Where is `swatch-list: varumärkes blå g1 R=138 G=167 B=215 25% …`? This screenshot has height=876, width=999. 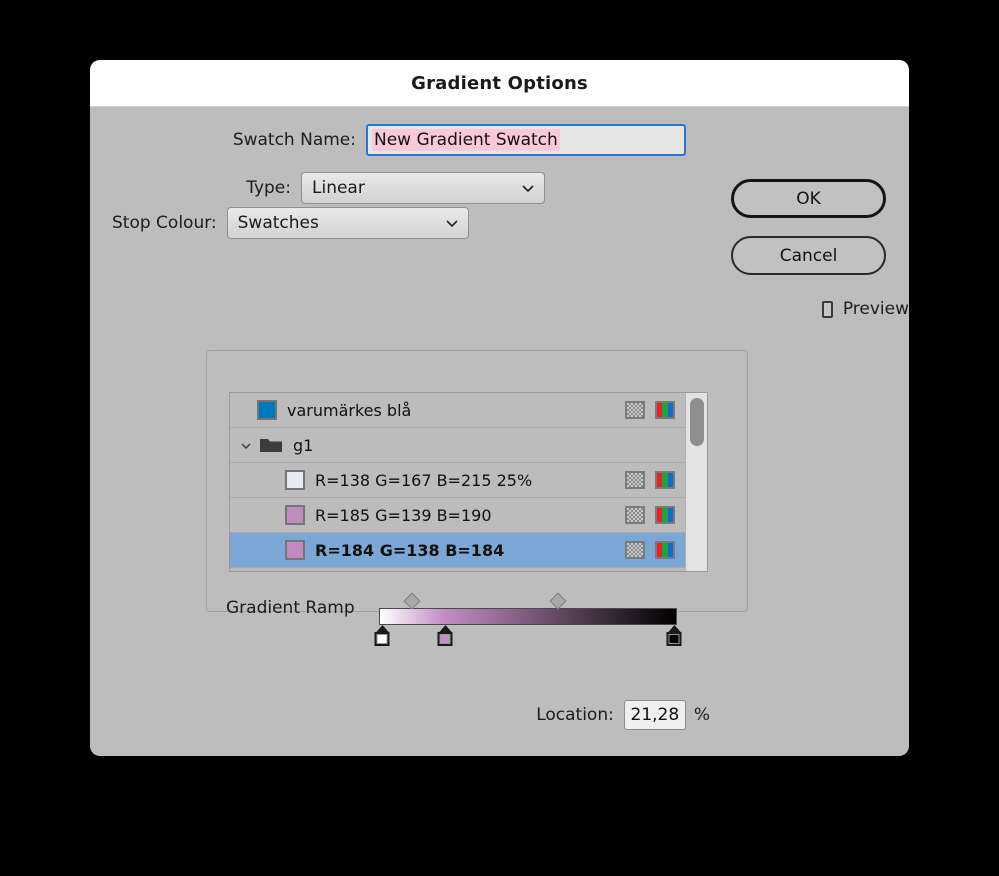
swatch-list: varumärkes blå g1 R=138 G=167 B=215 25% … is located at coordinates (468, 482).